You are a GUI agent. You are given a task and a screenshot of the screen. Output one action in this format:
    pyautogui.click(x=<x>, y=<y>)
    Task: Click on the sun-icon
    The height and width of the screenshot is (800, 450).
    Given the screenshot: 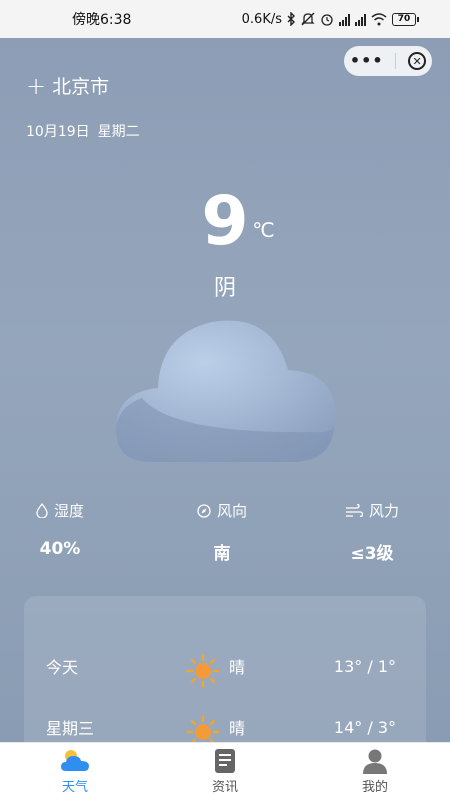 What is the action you would take?
    pyautogui.click(x=203, y=671)
    